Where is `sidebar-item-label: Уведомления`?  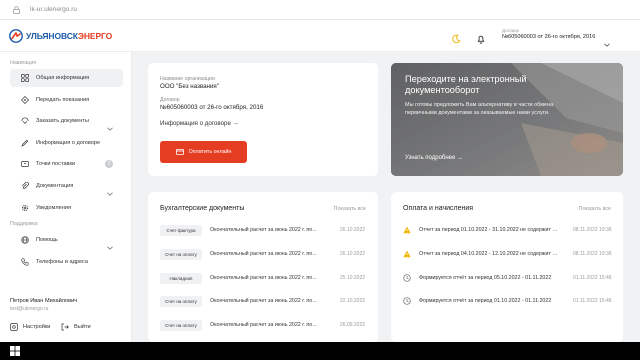
sidebar-item-label: Уведомления is located at coordinates (53, 208).